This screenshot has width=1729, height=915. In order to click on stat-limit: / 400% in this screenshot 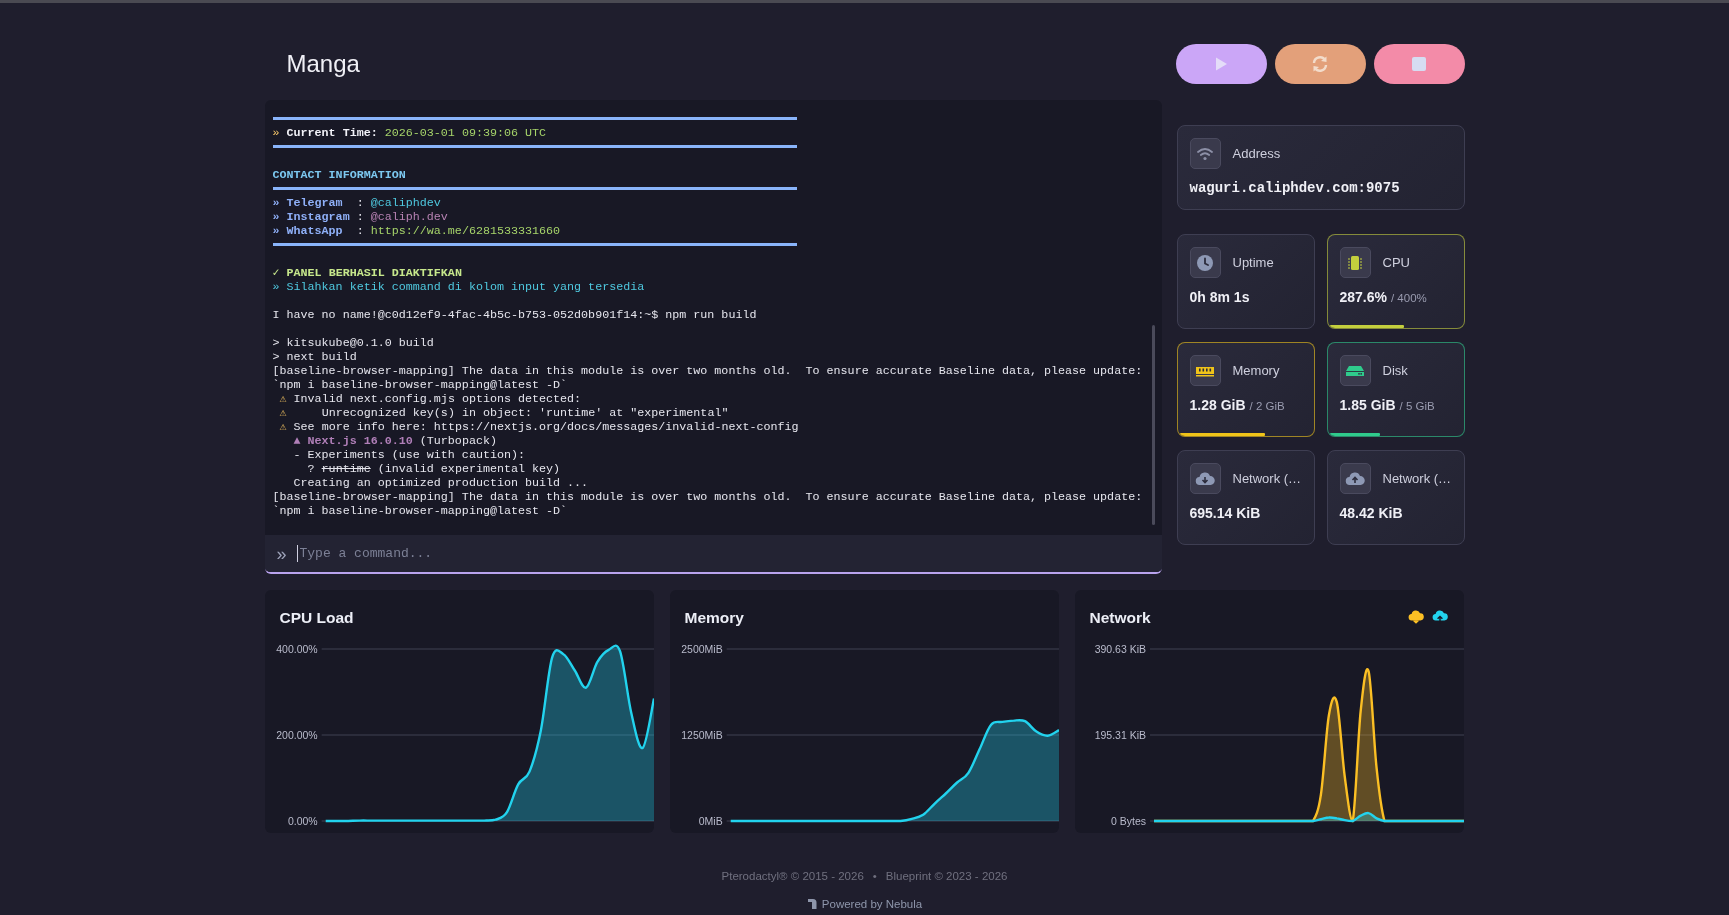, I will do `click(1409, 298)`.